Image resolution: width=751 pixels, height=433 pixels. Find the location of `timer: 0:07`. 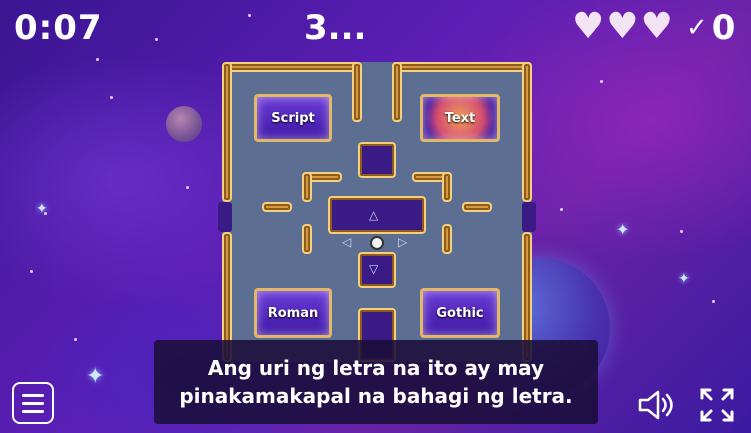

timer: 0:07 is located at coordinates (58, 28).